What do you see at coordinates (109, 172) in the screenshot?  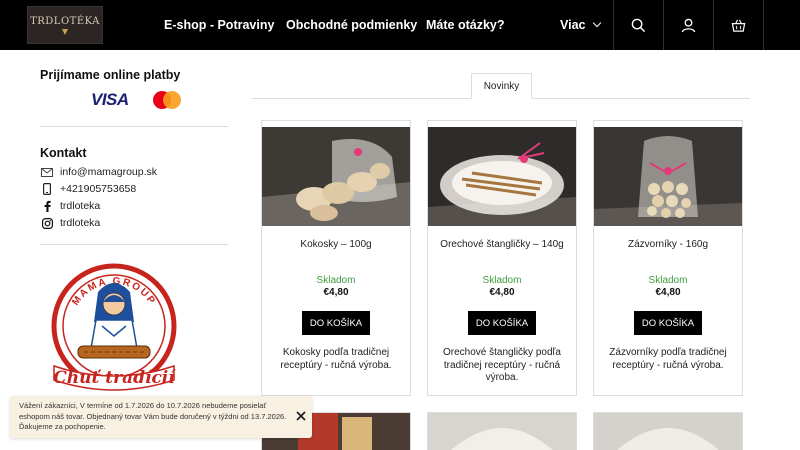 I see `contact-email-text: info@mamagroup.sk` at bounding box center [109, 172].